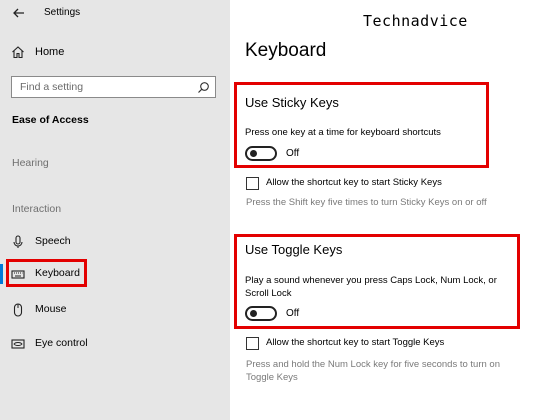  I want to click on home-label: Home, so click(50, 52).